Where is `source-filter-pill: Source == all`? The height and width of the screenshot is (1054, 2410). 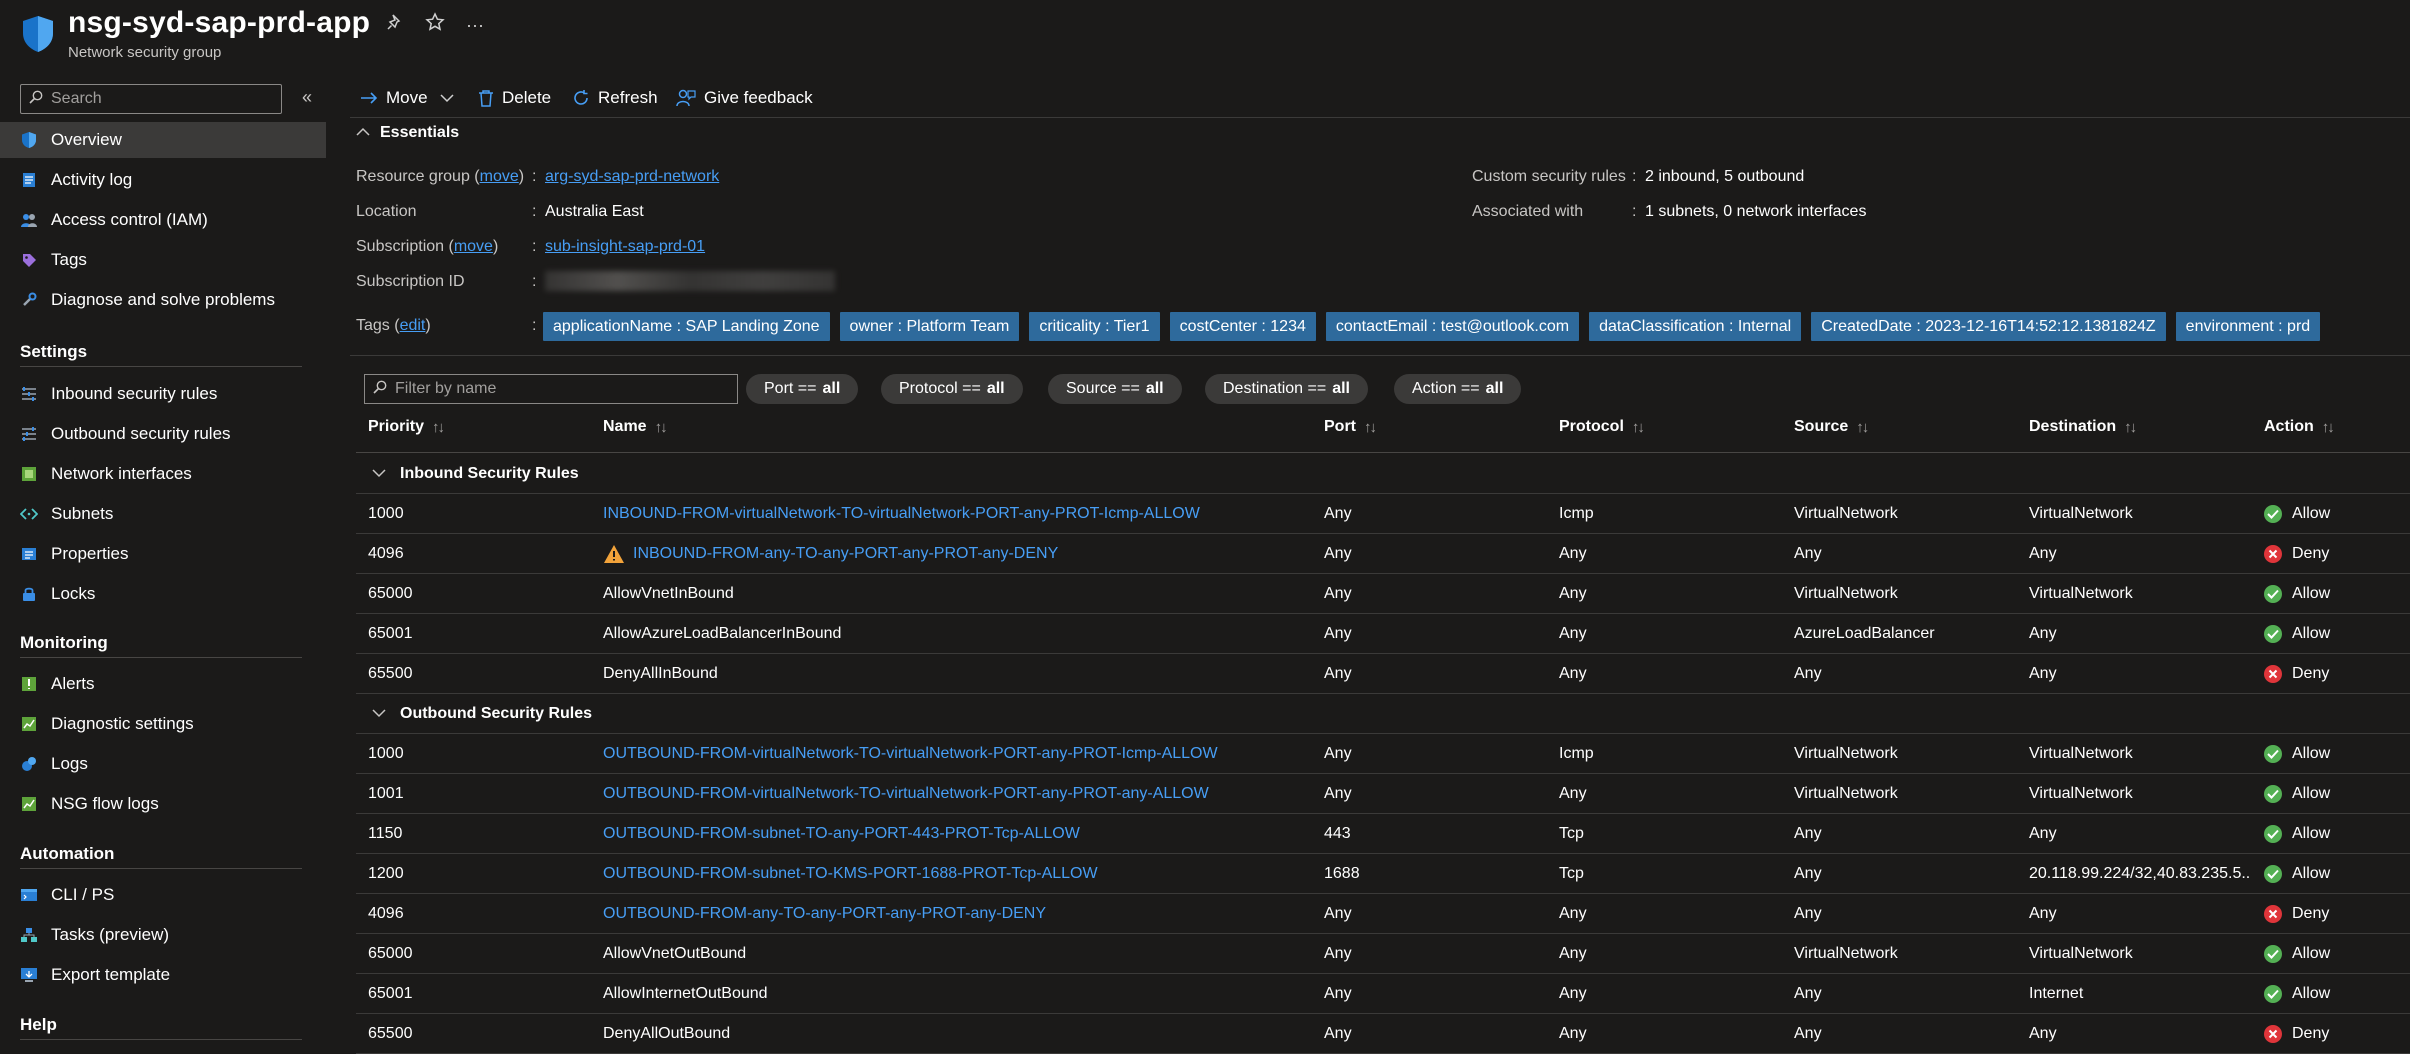 source-filter-pill: Source == all is located at coordinates (1115, 389).